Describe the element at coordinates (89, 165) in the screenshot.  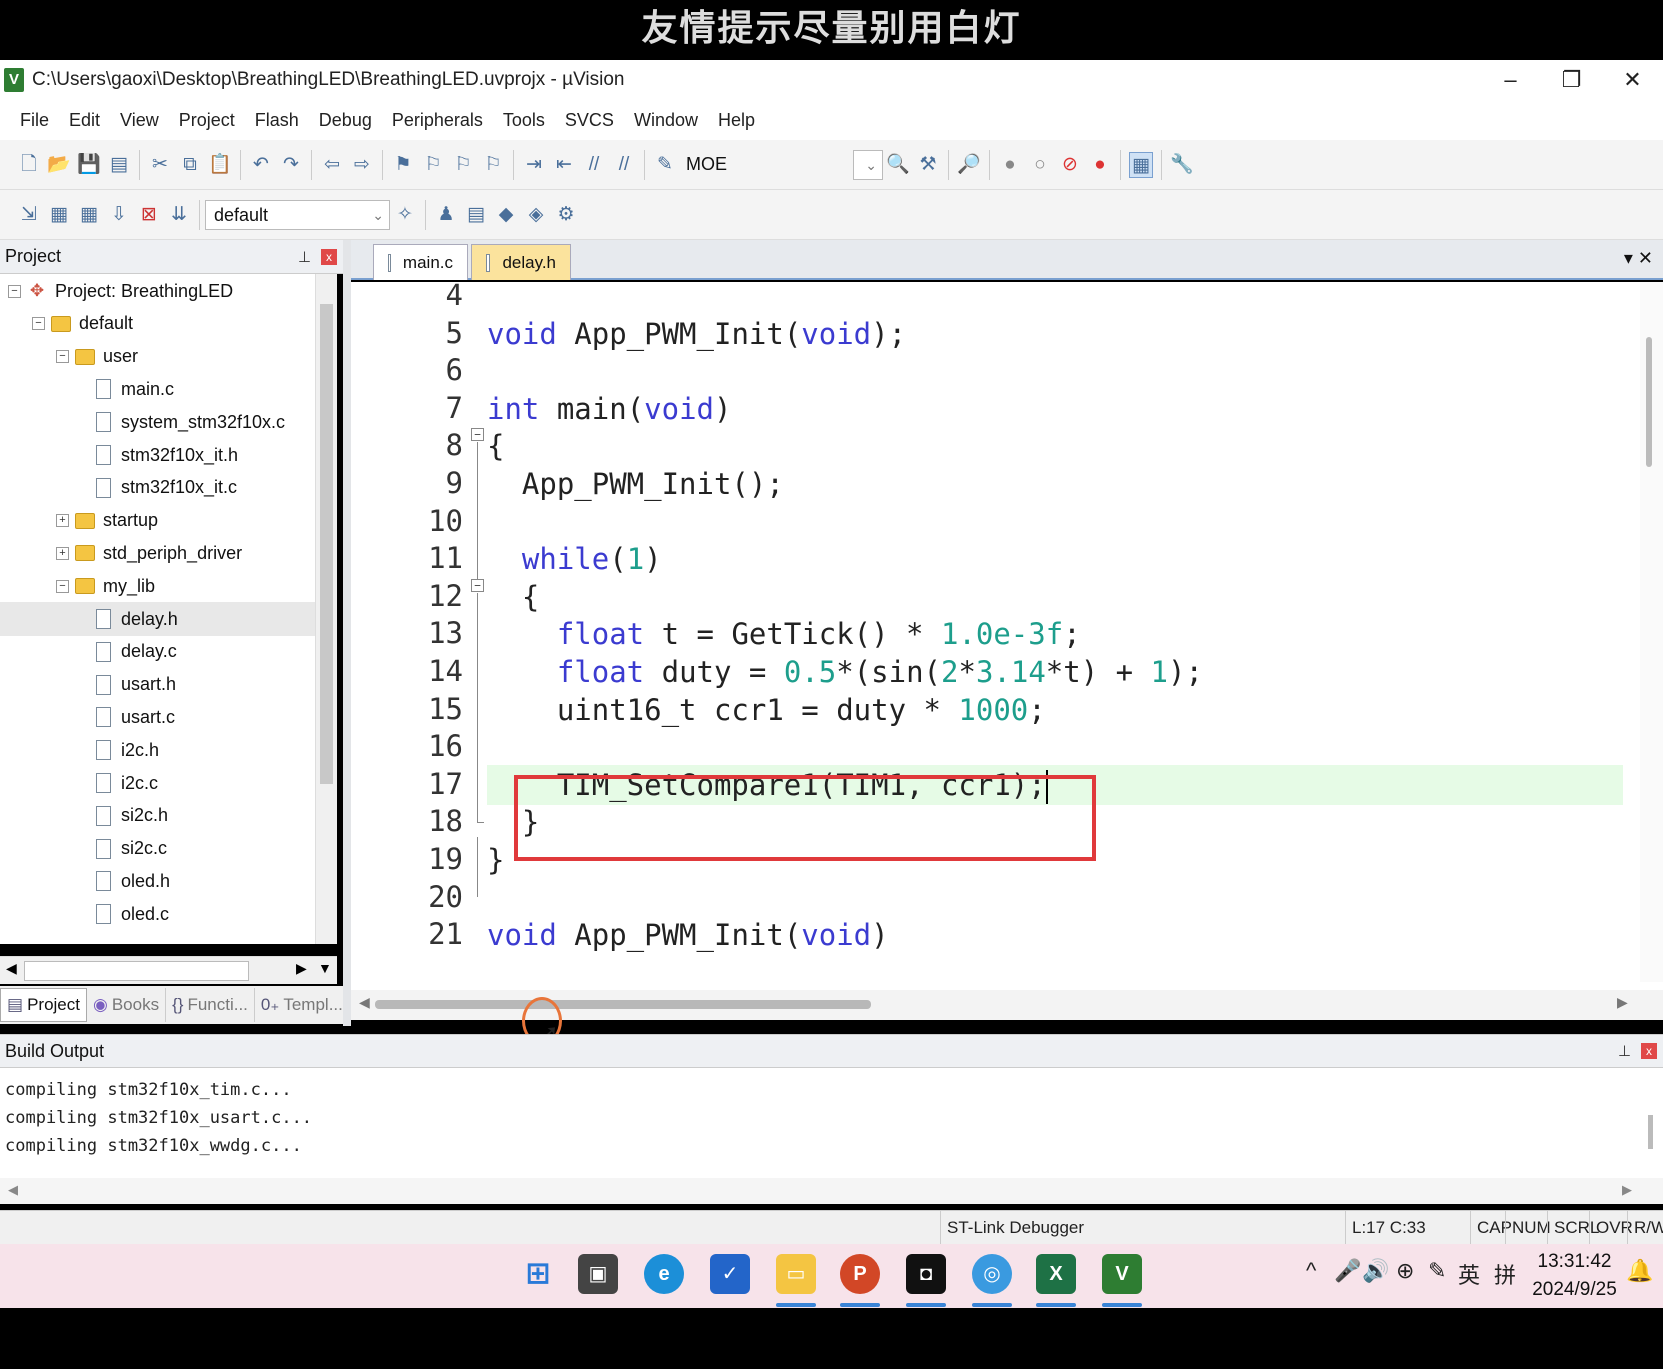
I see `save-icon: 💾` at that location.